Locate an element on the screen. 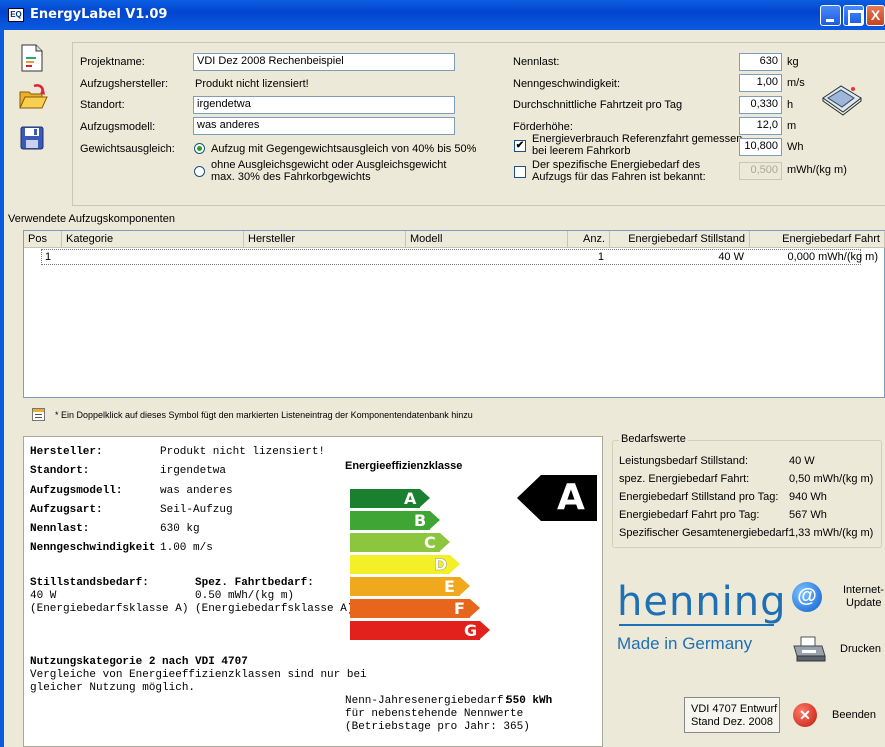  window-title: EnergyLabel V1.09 is located at coordinates (99, 14).